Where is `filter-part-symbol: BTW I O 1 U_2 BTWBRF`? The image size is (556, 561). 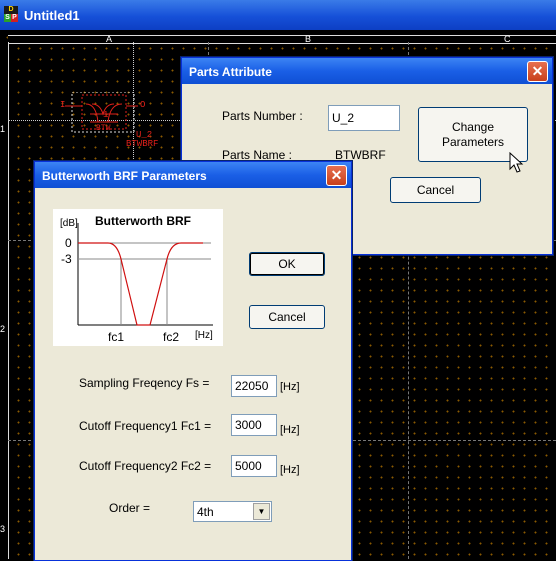 filter-part-symbol: BTW I O 1 U_2 BTWBRF is located at coordinates (110, 122).